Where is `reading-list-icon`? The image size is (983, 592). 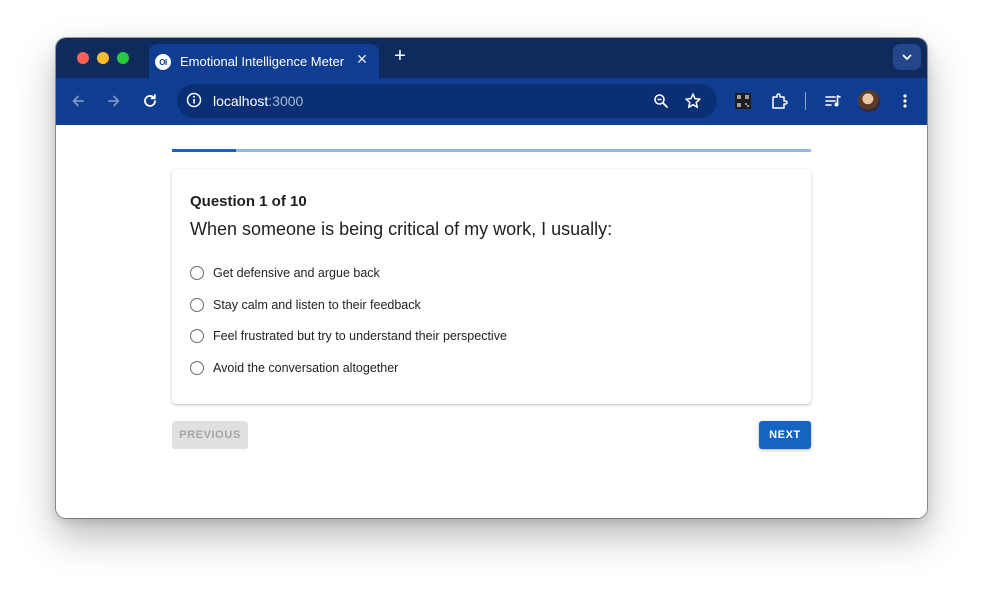 reading-list-icon is located at coordinates (833, 101).